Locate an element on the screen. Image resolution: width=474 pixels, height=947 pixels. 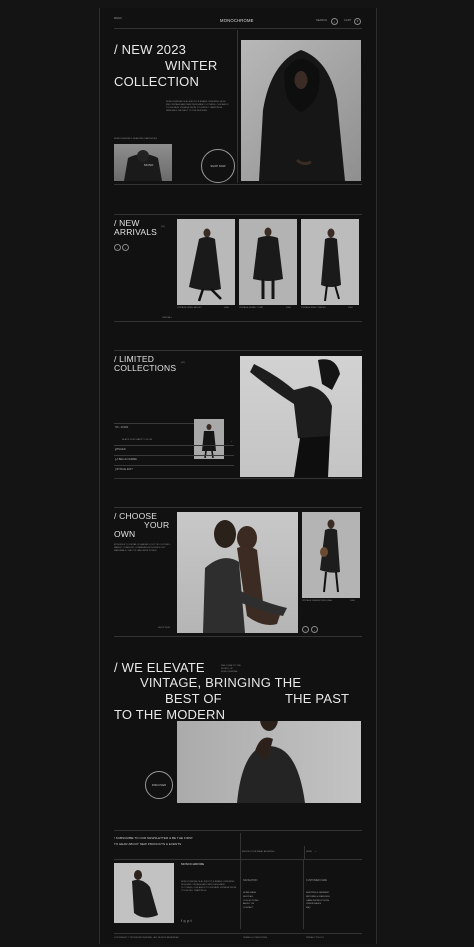
send-arrow-icon: → is located at coordinates (315, 851).